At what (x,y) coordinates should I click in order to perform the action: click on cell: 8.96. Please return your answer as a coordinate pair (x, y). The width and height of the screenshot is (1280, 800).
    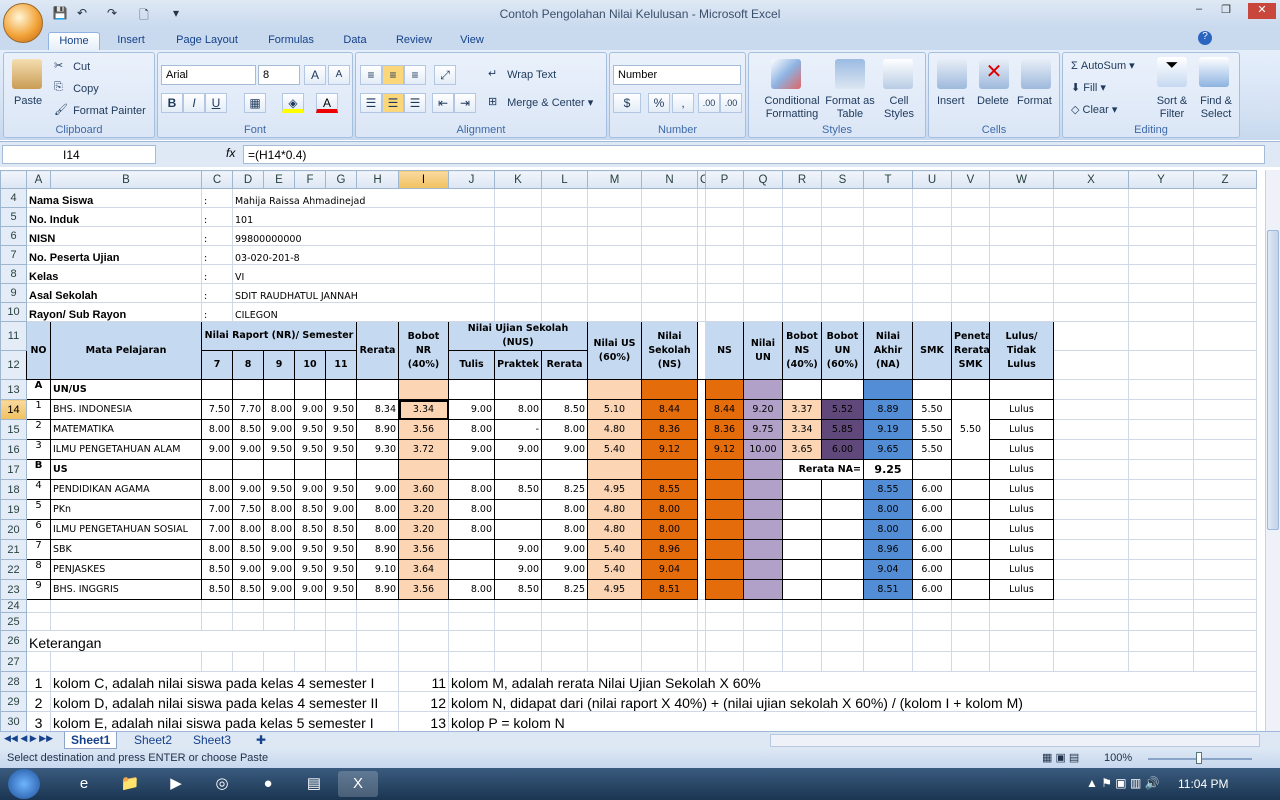
    Looking at the image, I should click on (888, 549).